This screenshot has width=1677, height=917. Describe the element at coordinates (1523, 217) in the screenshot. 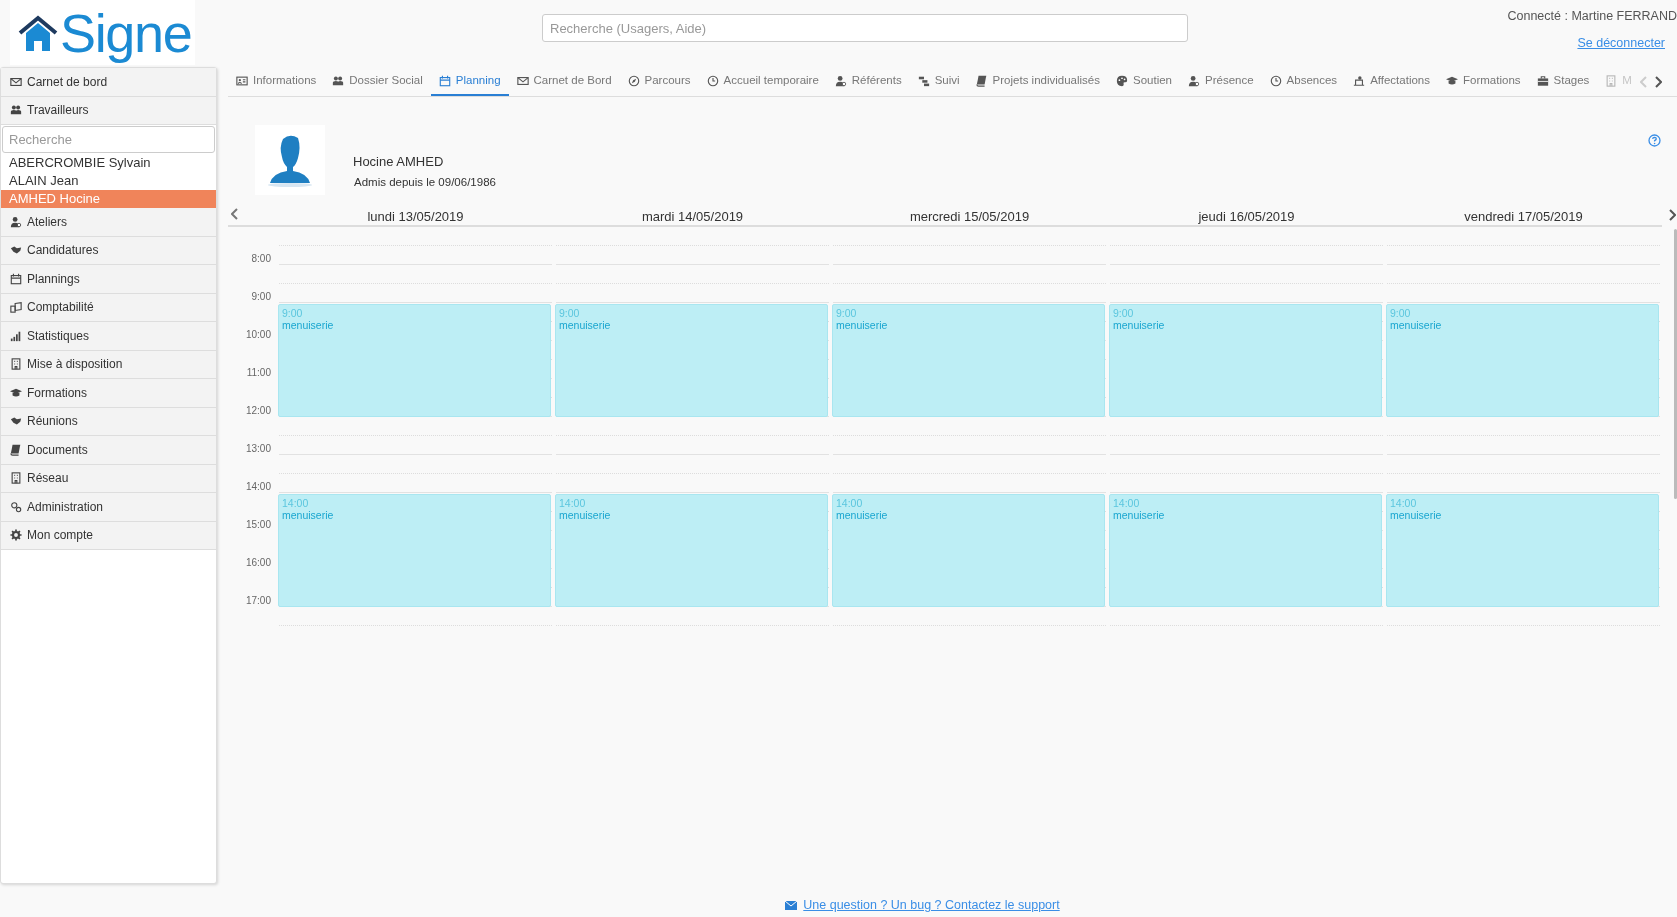

I see `day-header: vendredi 17/05/2019` at that location.